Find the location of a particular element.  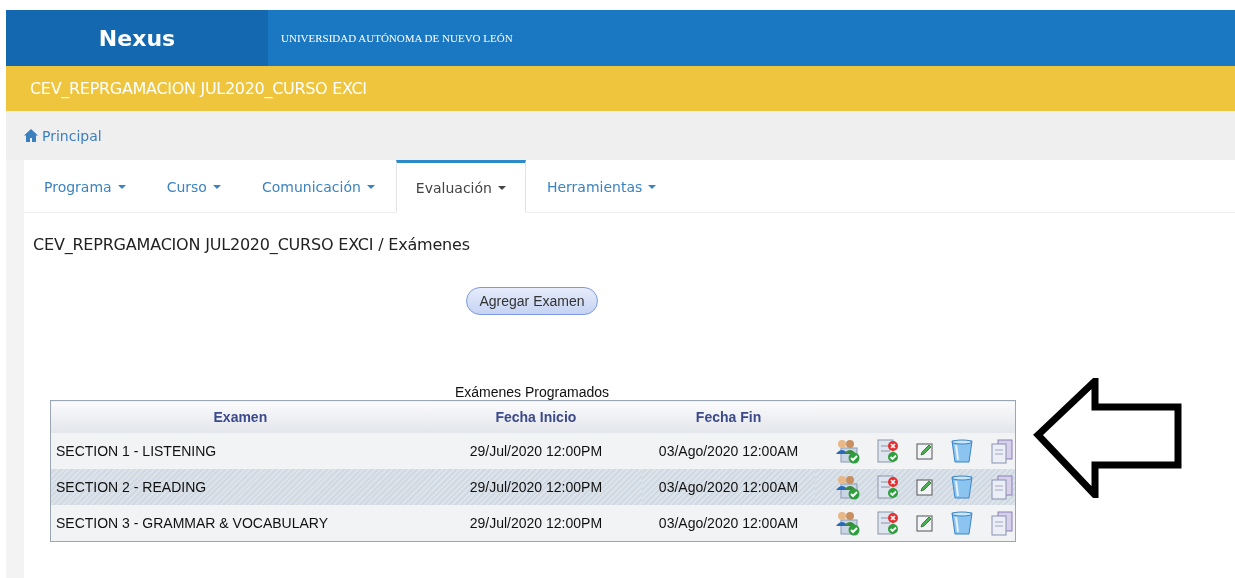

column-header: Fecha Fin is located at coordinates (728, 416).